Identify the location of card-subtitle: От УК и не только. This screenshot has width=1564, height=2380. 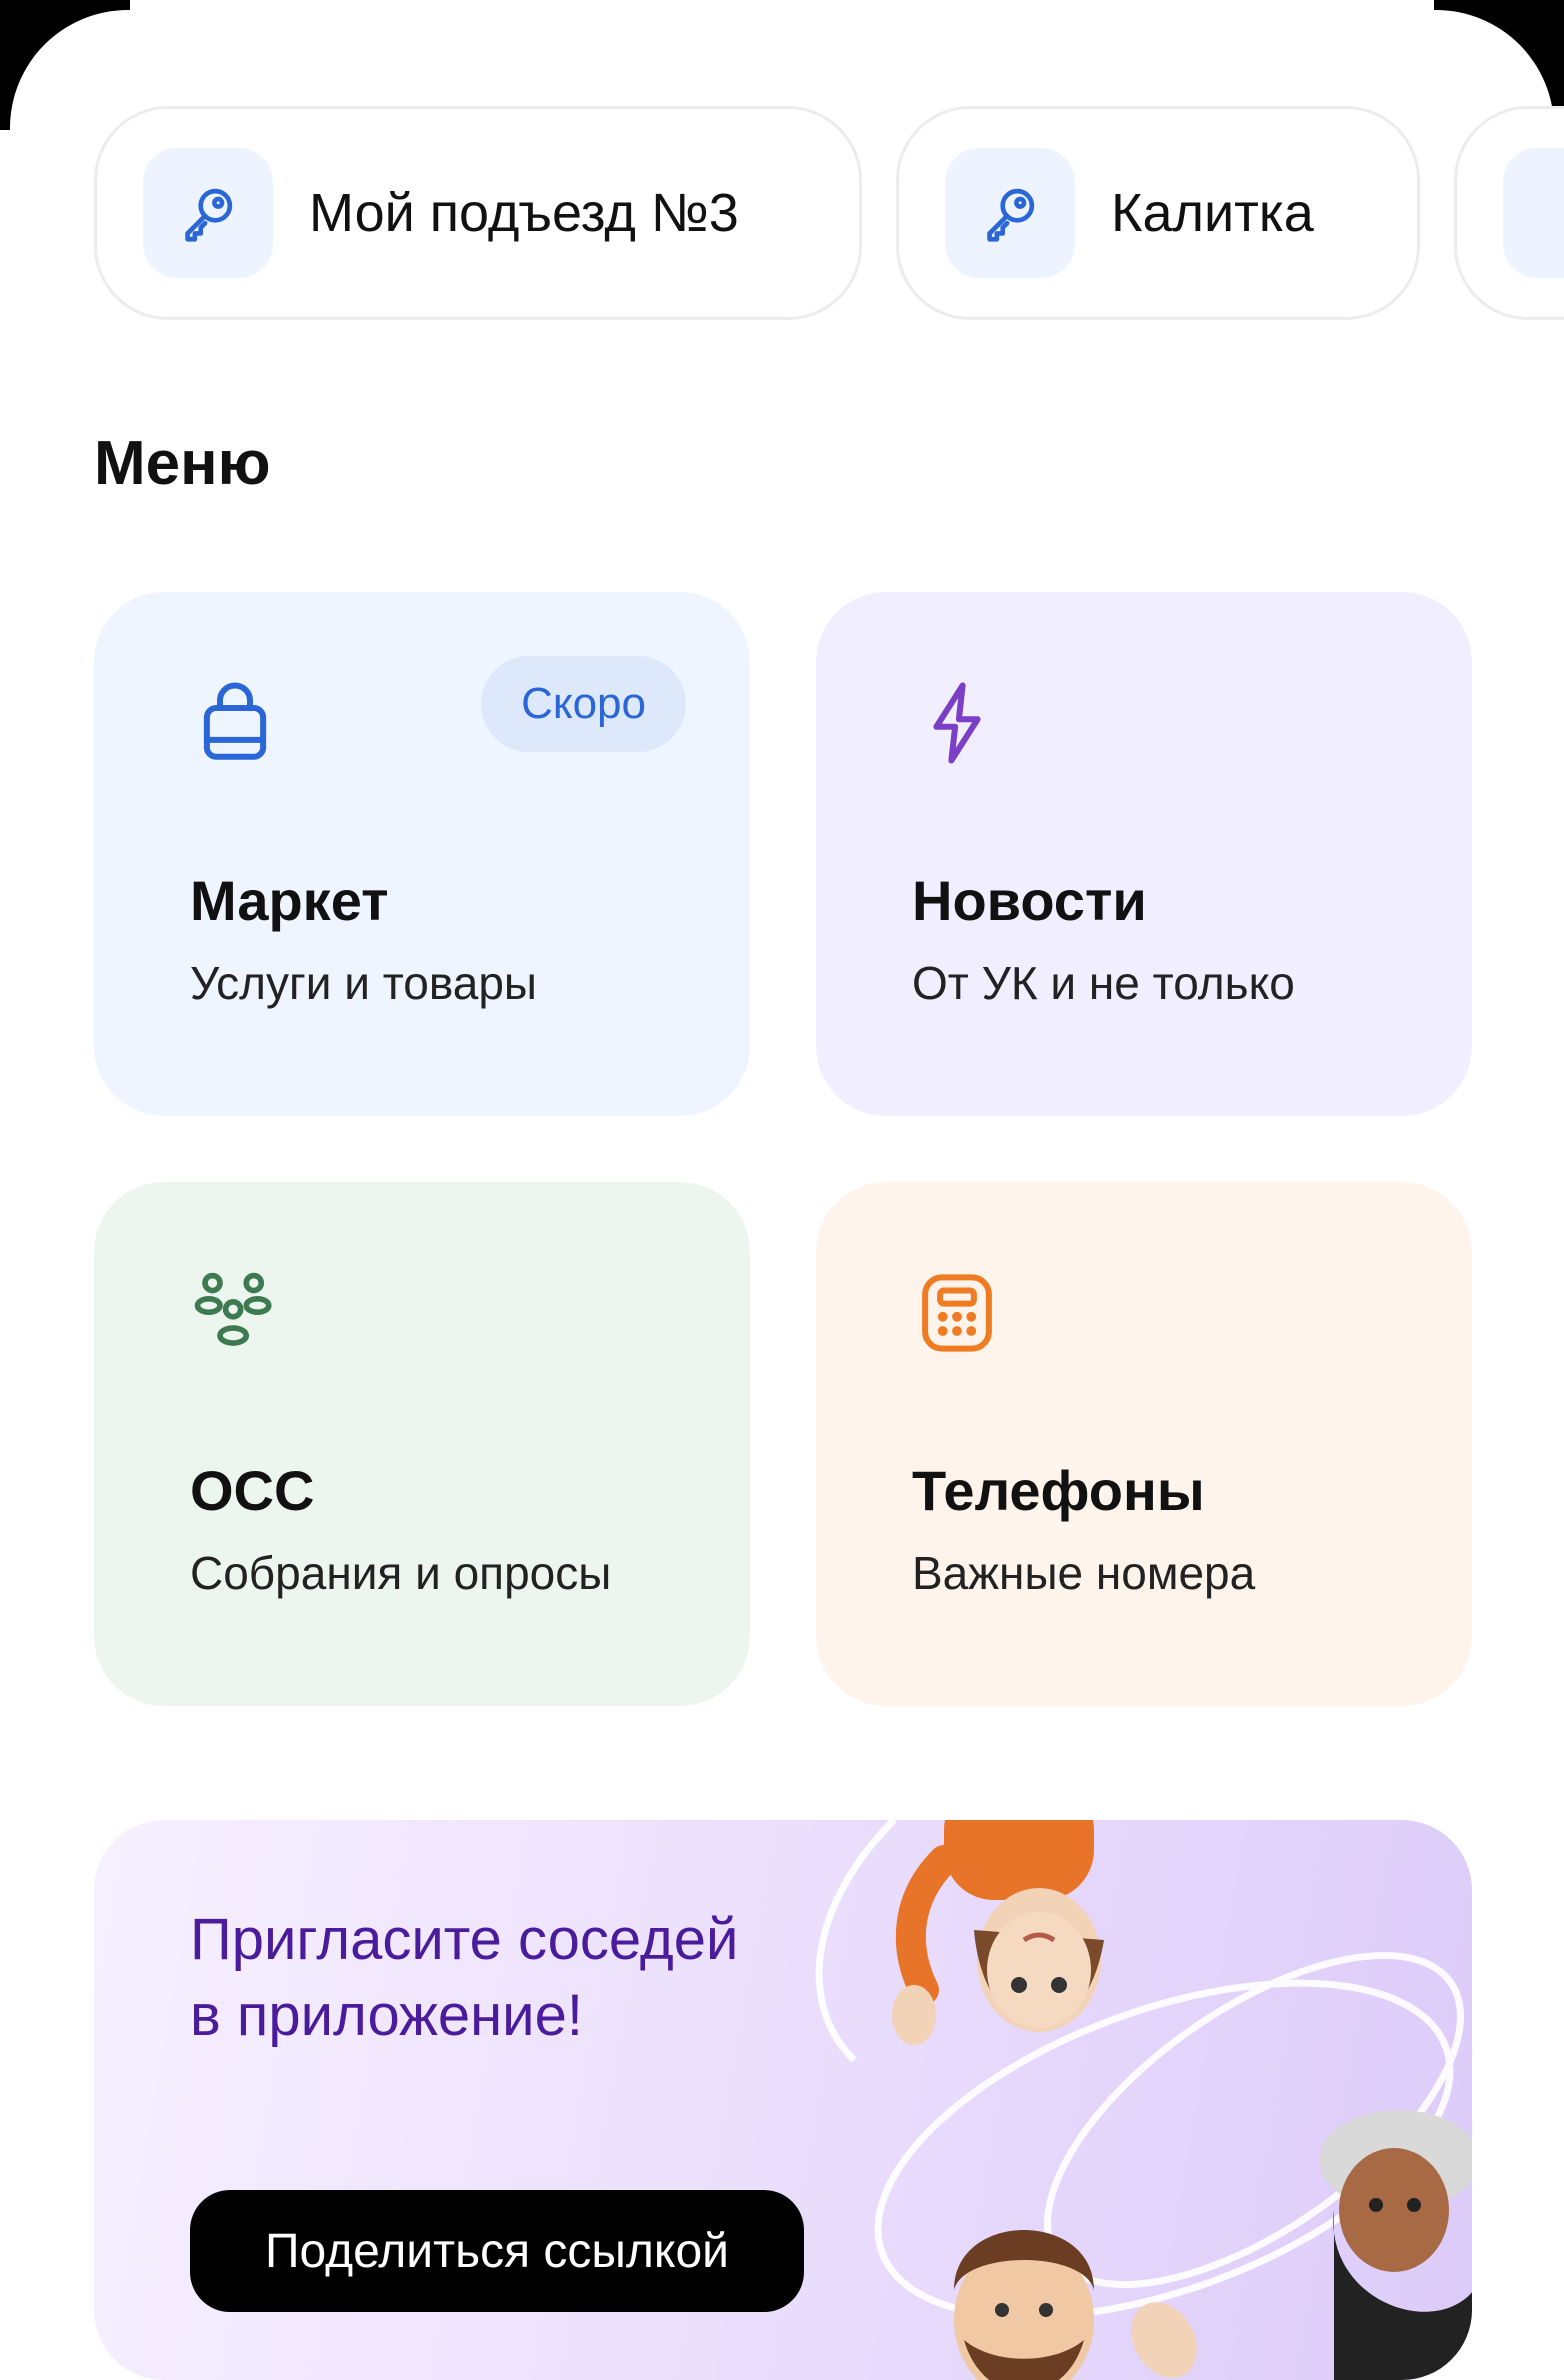
(1103, 983).